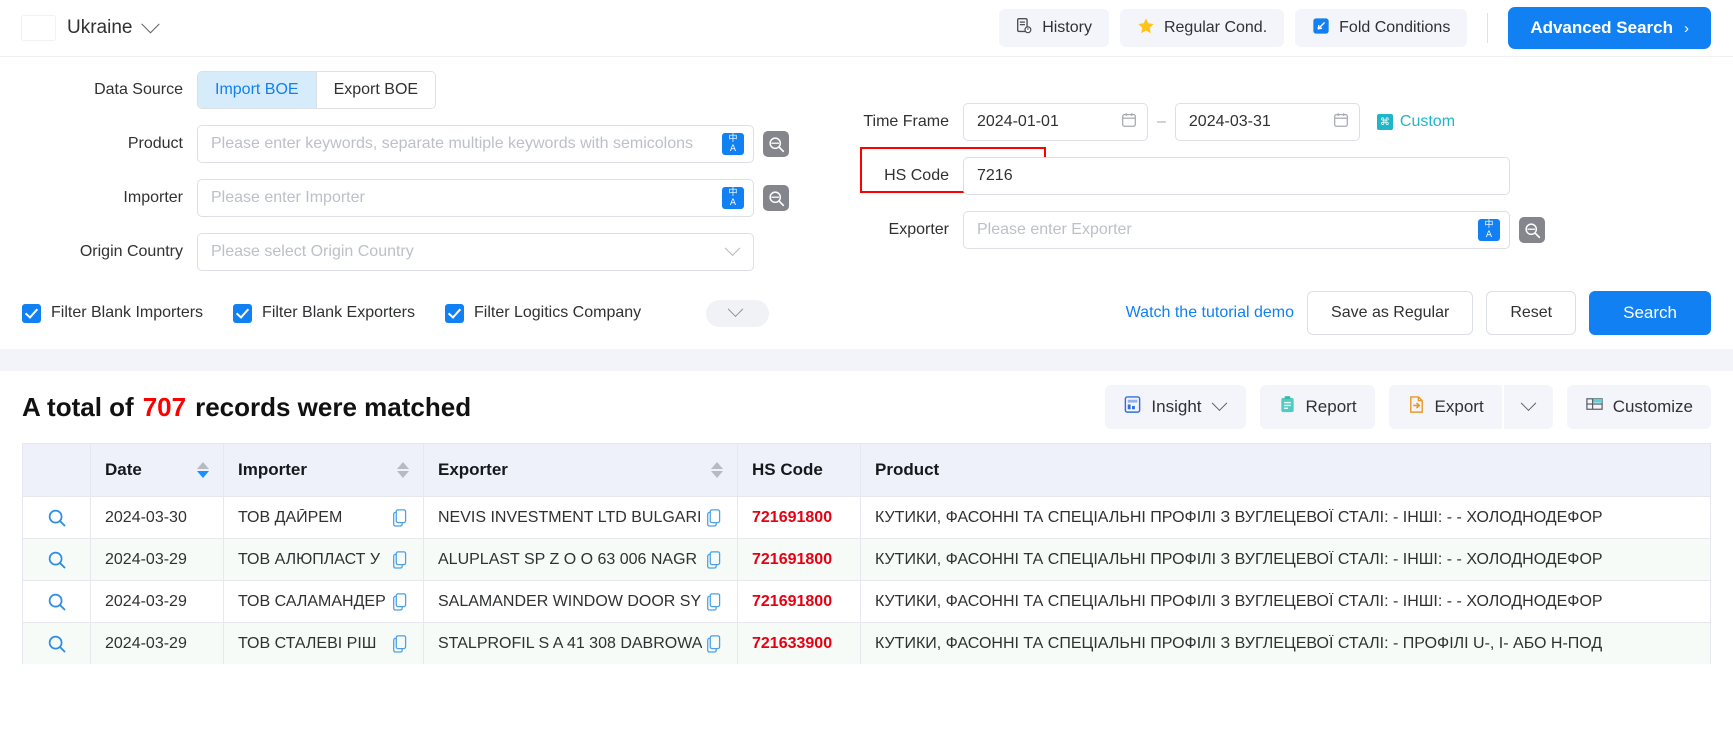  Describe the element at coordinates (568, 559) in the screenshot. I see `cell-exporter-text: ALUPLAST SP Z O O 63 006 NAGR` at that location.